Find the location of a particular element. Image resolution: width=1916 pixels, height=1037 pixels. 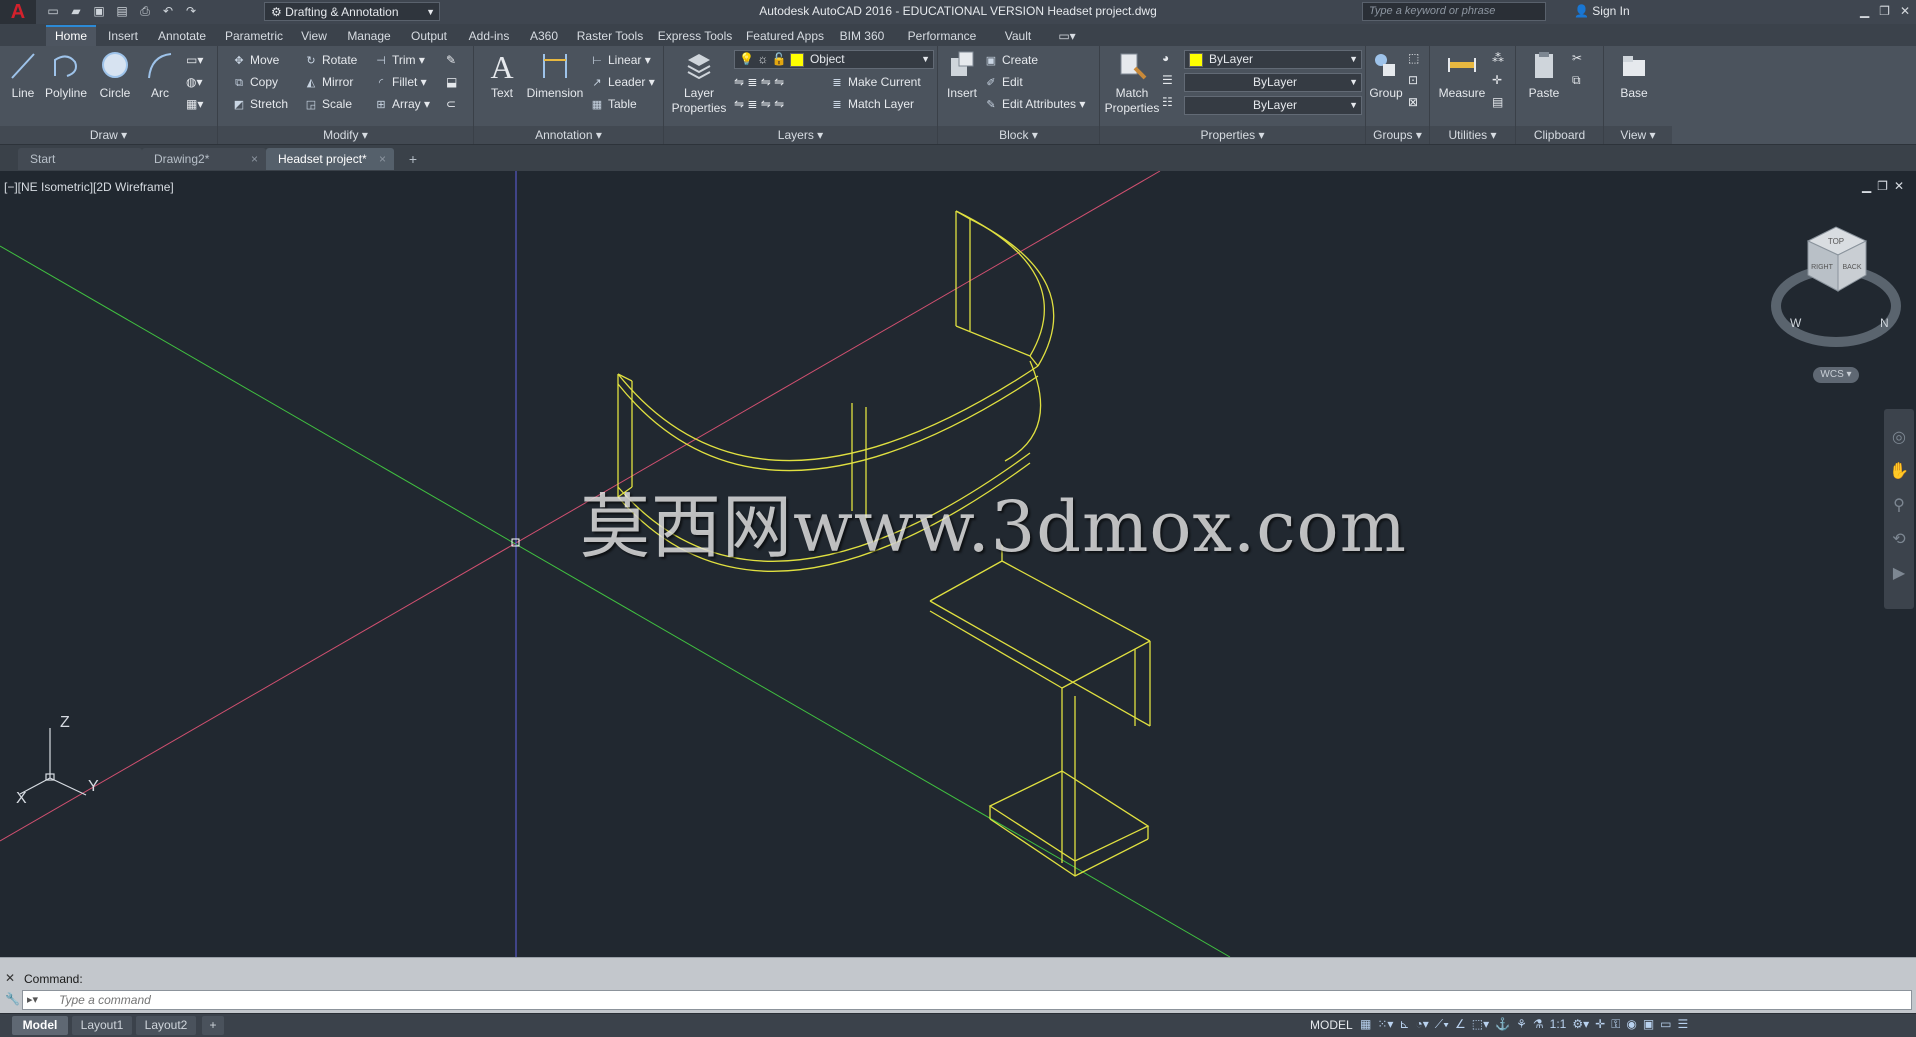

lineweight-dropdown: ByLayer ▼ is located at coordinates (1273, 105).